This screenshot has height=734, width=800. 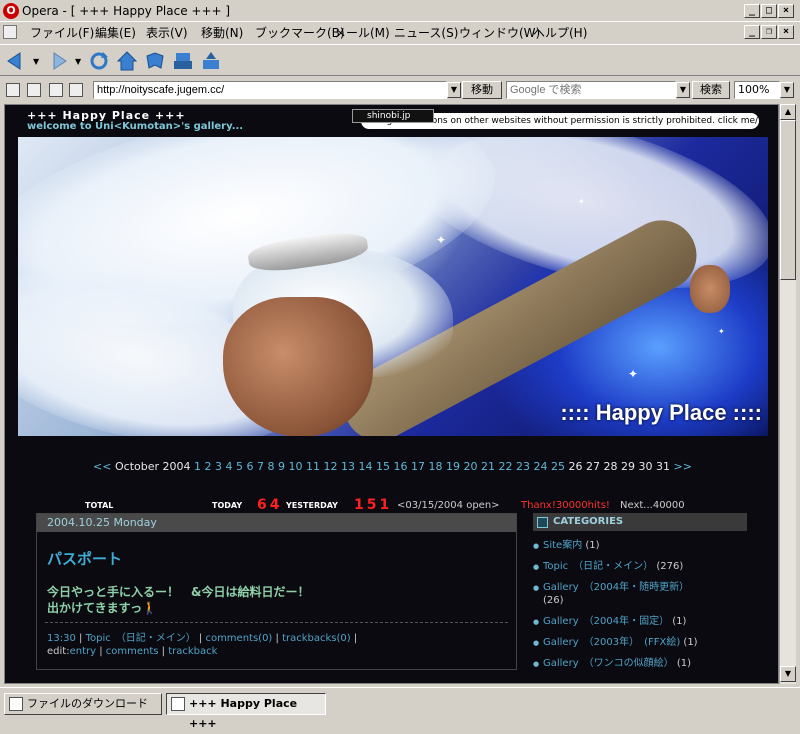 What do you see at coordinates (628, 466) in the screenshot?
I see `calendar-day: 29` at bounding box center [628, 466].